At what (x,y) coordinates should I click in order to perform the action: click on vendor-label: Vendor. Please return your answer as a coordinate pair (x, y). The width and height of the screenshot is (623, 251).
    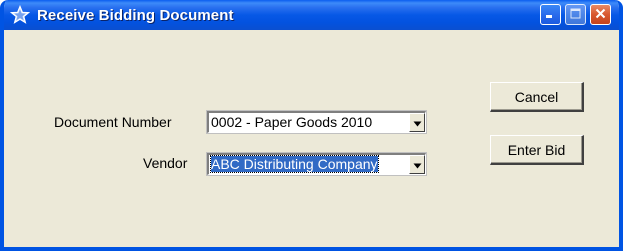
    Looking at the image, I should click on (165, 163).